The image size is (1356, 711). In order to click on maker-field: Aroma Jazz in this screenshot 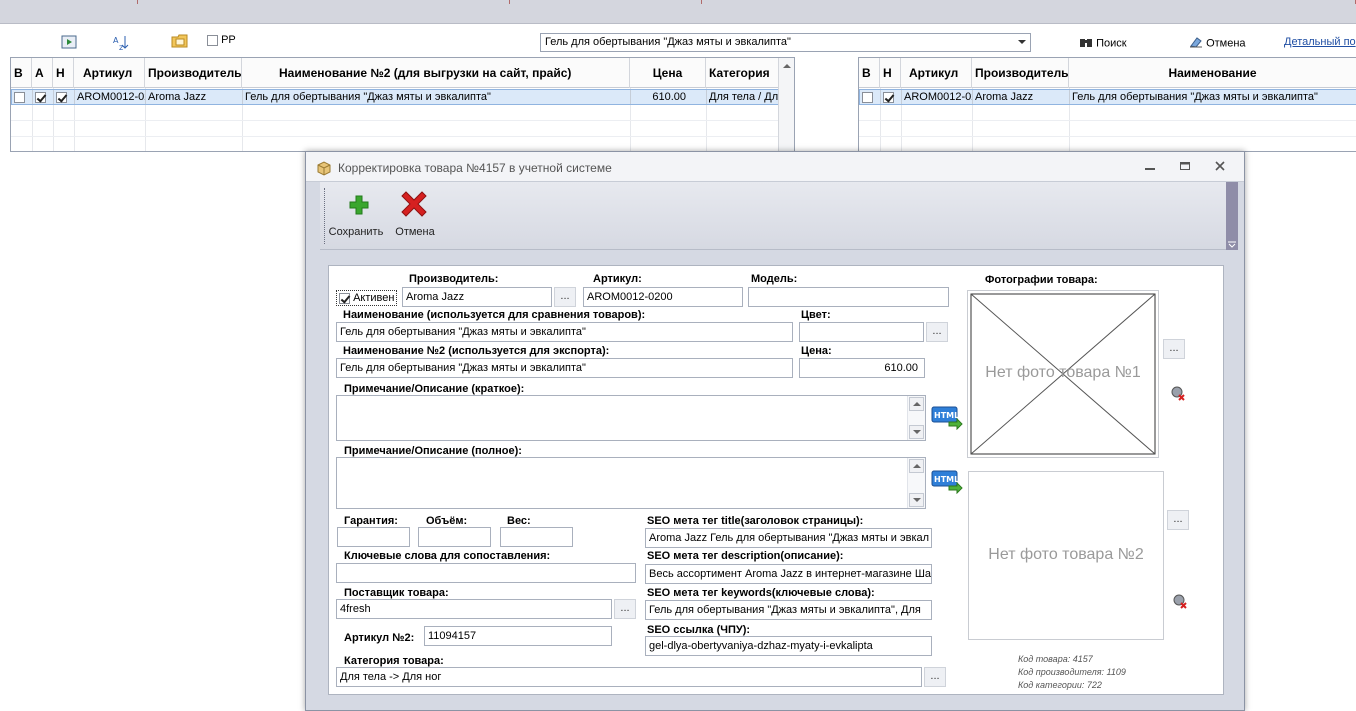, I will do `click(477, 297)`.